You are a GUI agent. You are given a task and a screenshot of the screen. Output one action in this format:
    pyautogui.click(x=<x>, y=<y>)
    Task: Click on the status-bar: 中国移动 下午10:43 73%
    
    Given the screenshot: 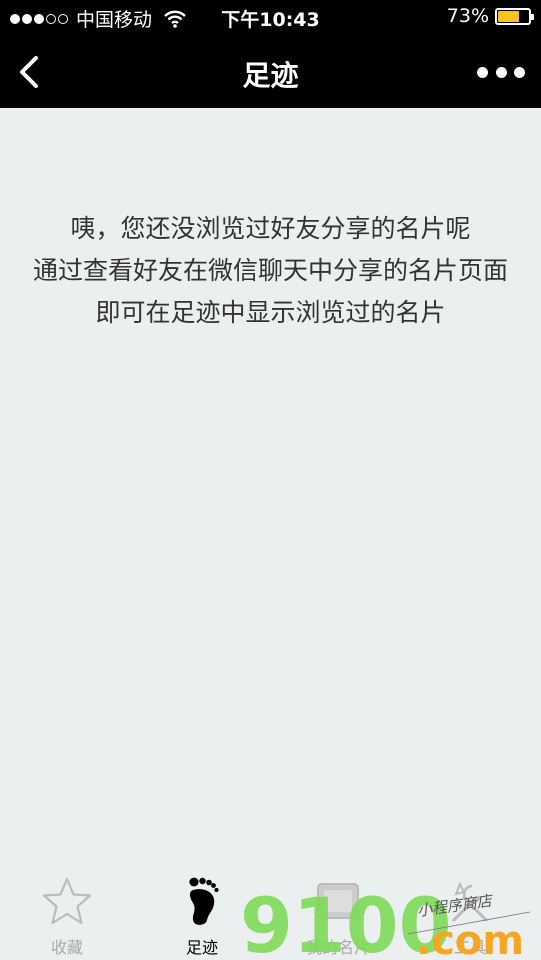 What is the action you would take?
    pyautogui.click(x=270, y=18)
    